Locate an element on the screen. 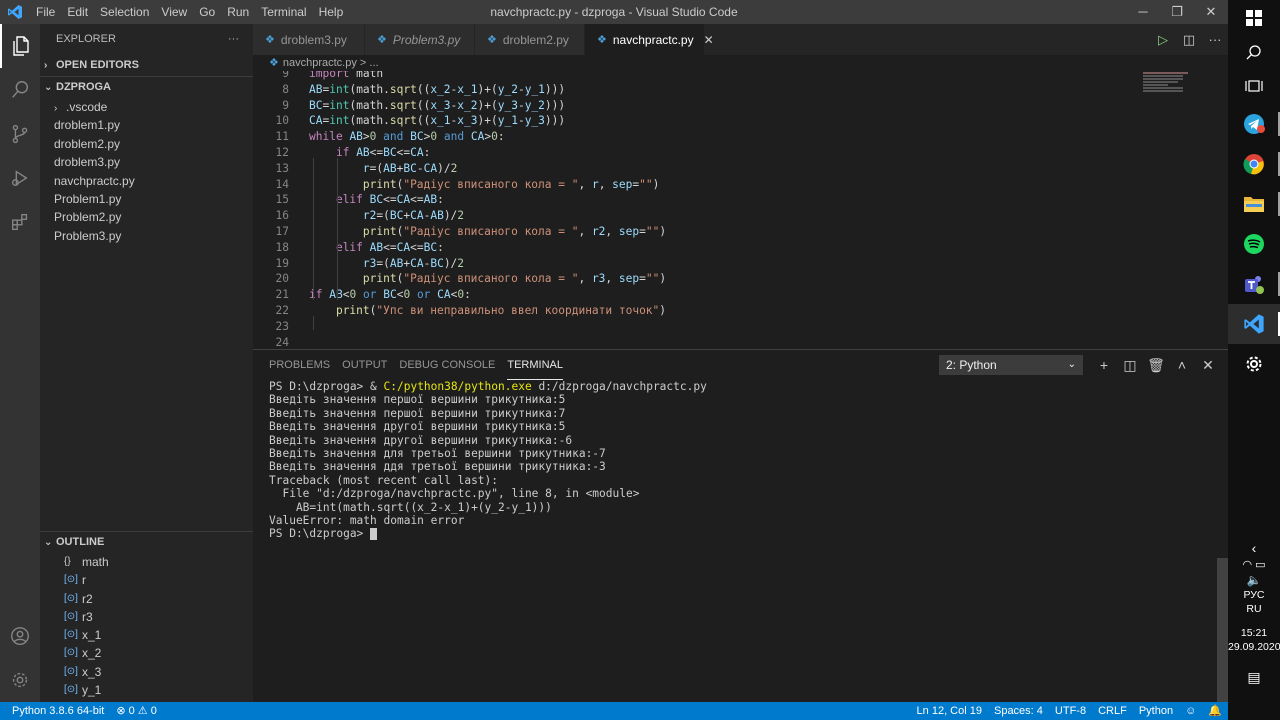 This screenshot has height=720, width=1280. clock-time: 15:21 is located at coordinates (1254, 633).